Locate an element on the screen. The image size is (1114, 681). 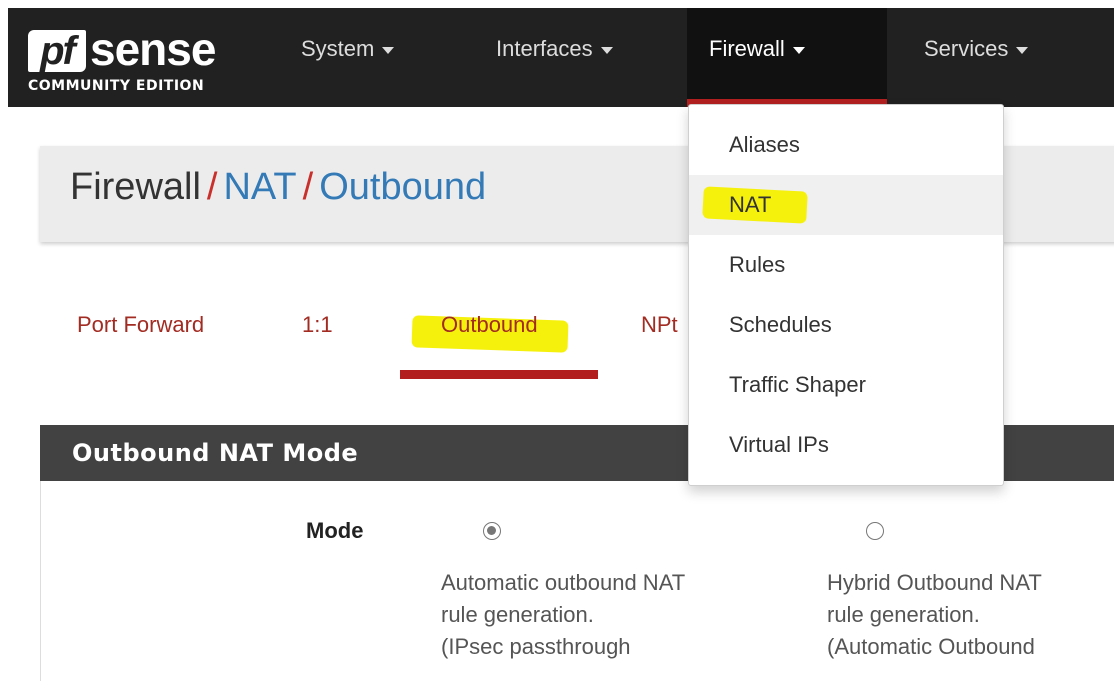
option-line: (IPsec passthrough is located at coordinates (536, 646).